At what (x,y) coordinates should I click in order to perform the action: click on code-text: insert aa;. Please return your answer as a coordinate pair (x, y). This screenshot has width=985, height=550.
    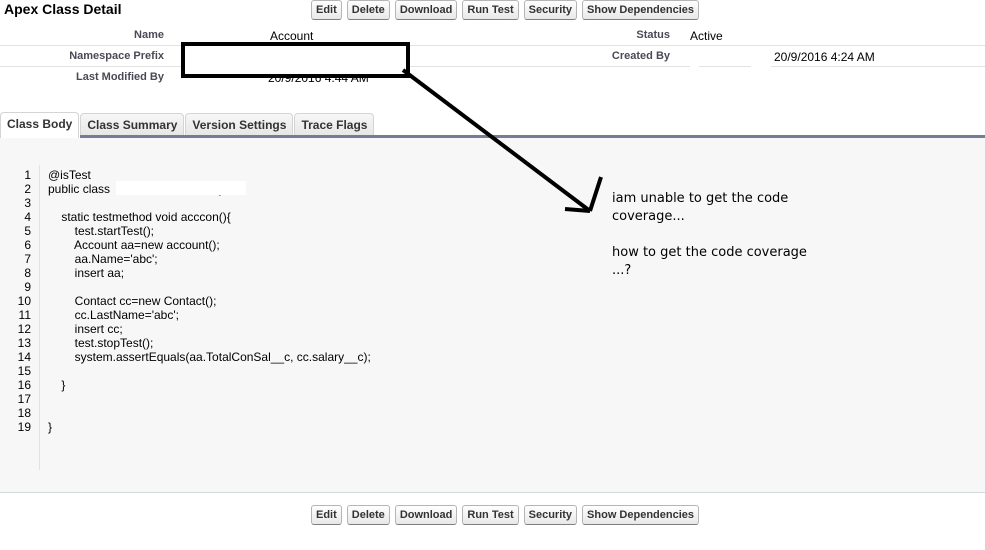
    Looking at the image, I should click on (86, 273).